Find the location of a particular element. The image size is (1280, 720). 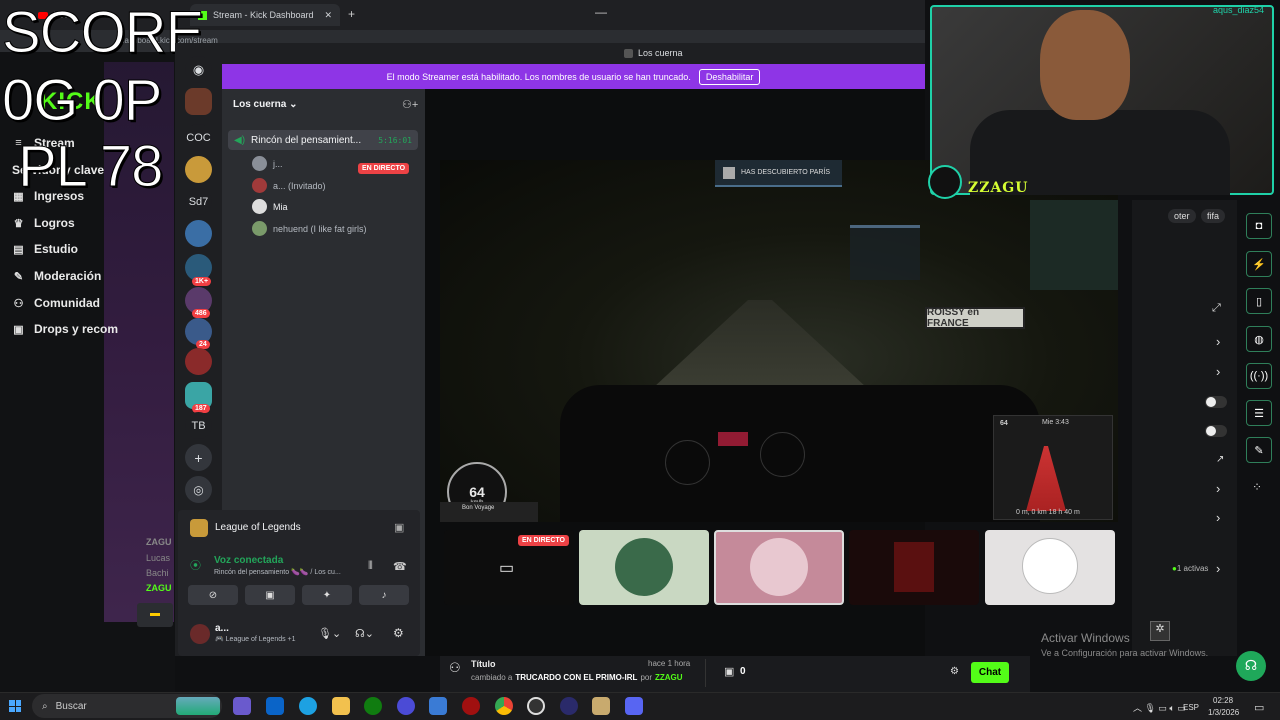

edge-icon is located at coordinates (308, 706).